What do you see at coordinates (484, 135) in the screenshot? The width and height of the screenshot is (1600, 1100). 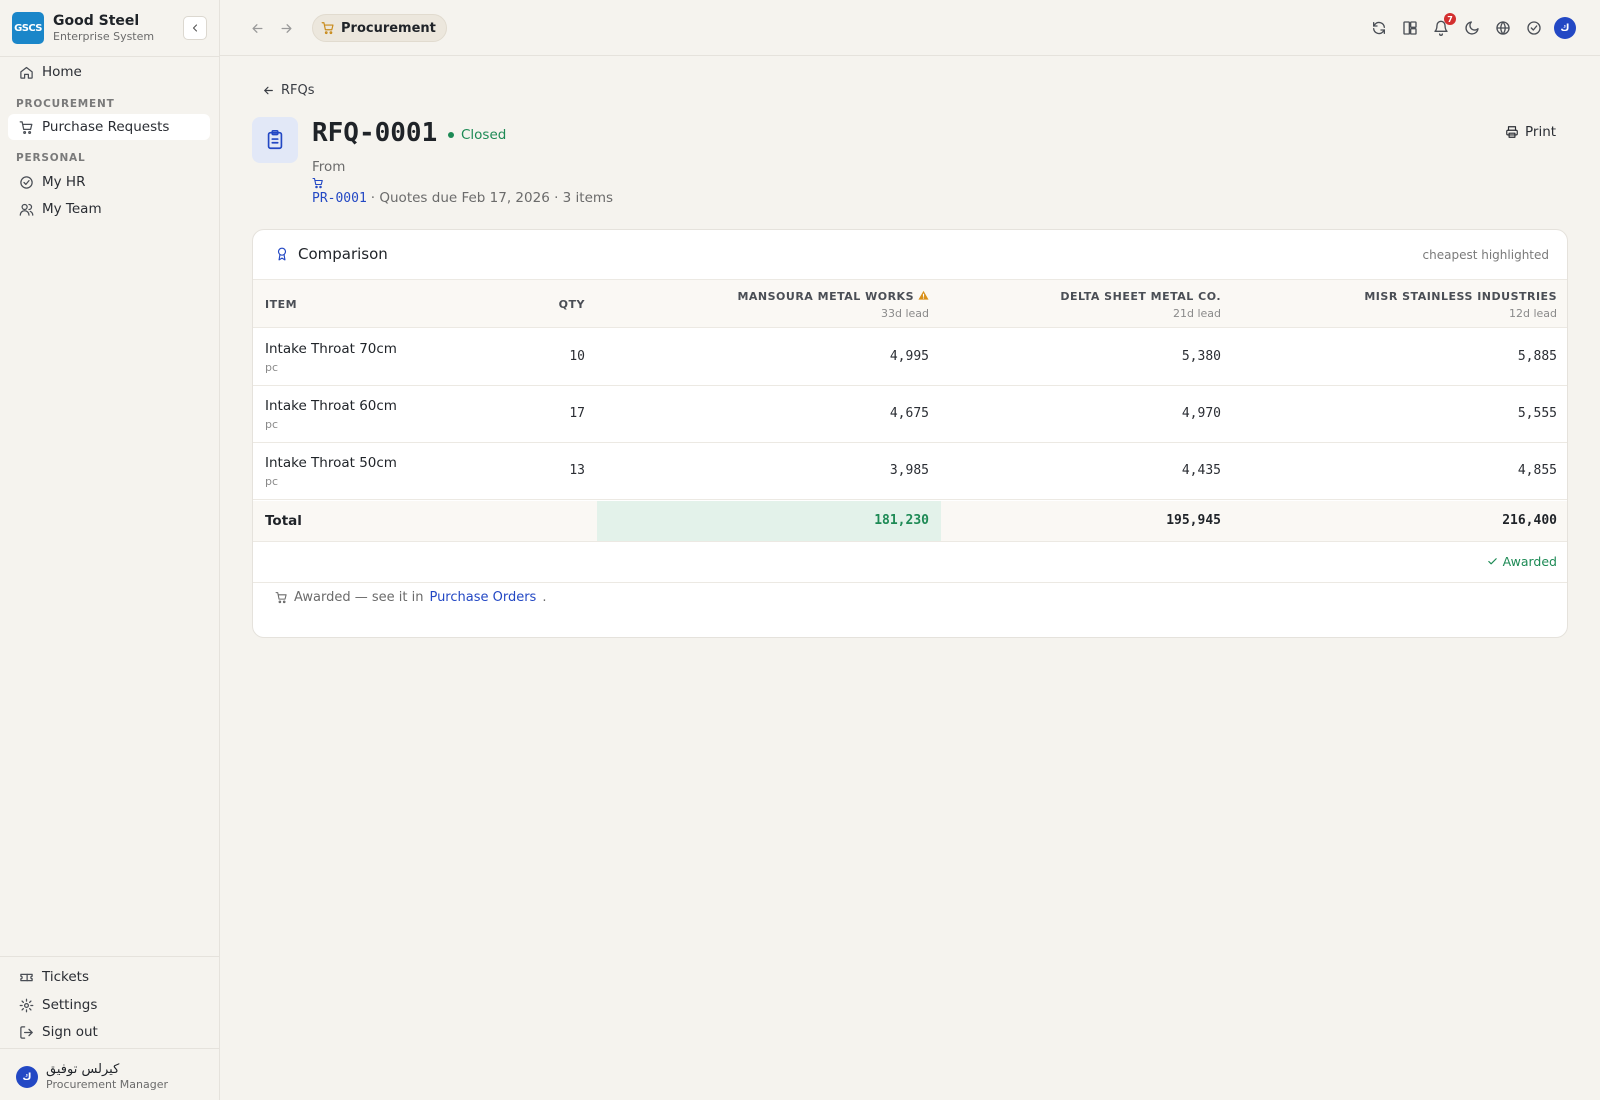 I see `status-label: Closed` at bounding box center [484, 135].